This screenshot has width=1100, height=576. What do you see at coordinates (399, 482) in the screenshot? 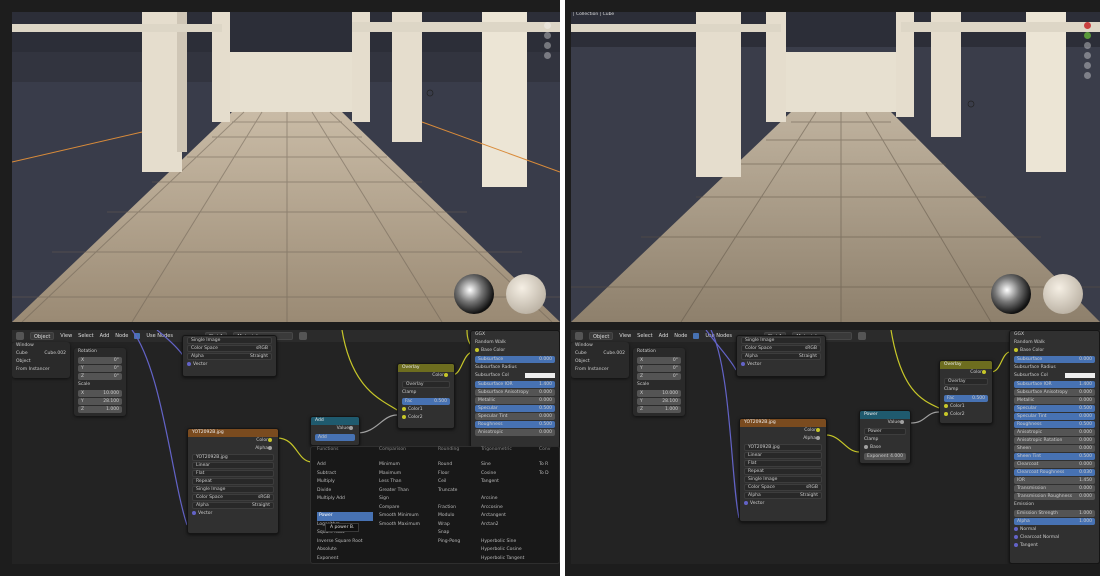
I see `menu-item-less-than: Less Than` at bounding box center [399, 482].